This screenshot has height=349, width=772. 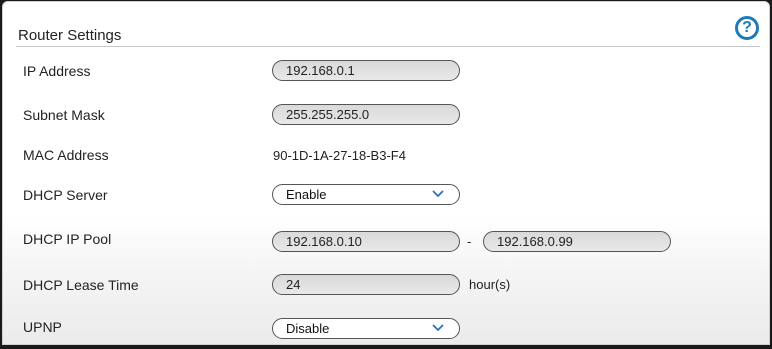 I want to click on ip-address-label: IP Address, so click(x=57, y=71).